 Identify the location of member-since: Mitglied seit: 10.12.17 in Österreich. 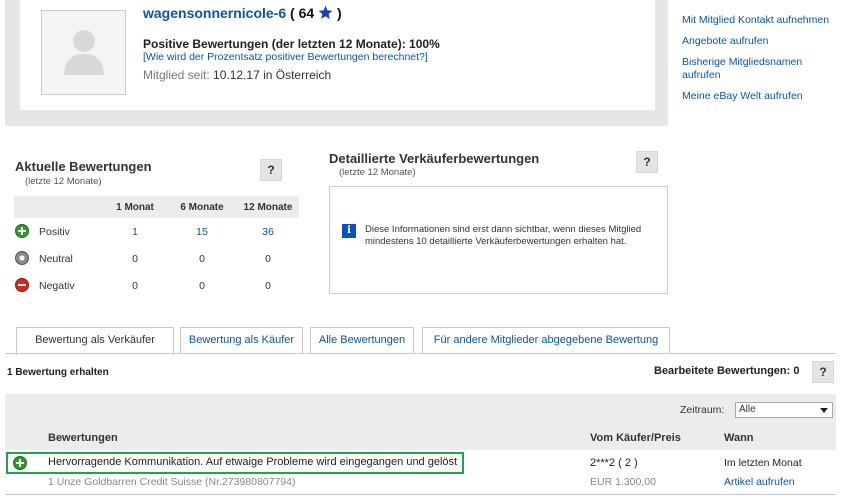
(237, 75).